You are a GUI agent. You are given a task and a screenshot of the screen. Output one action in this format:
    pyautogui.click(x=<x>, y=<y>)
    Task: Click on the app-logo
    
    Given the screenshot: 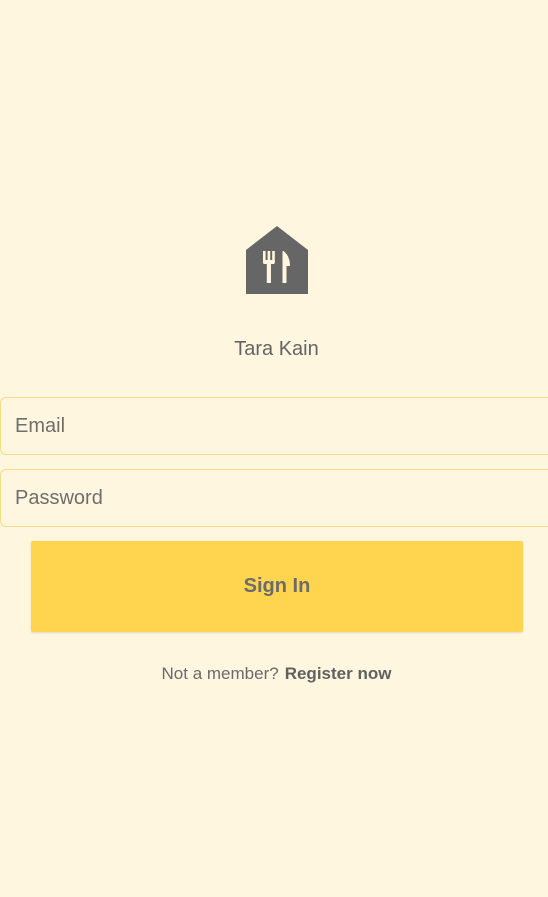 What is the action you would take?
    pyautogui.click(x=277, y=260)
    